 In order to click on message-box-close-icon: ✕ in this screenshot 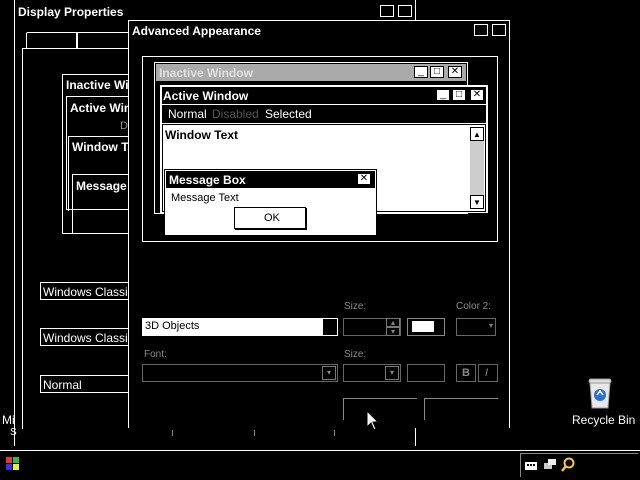, I will do `click(364, 179)`.